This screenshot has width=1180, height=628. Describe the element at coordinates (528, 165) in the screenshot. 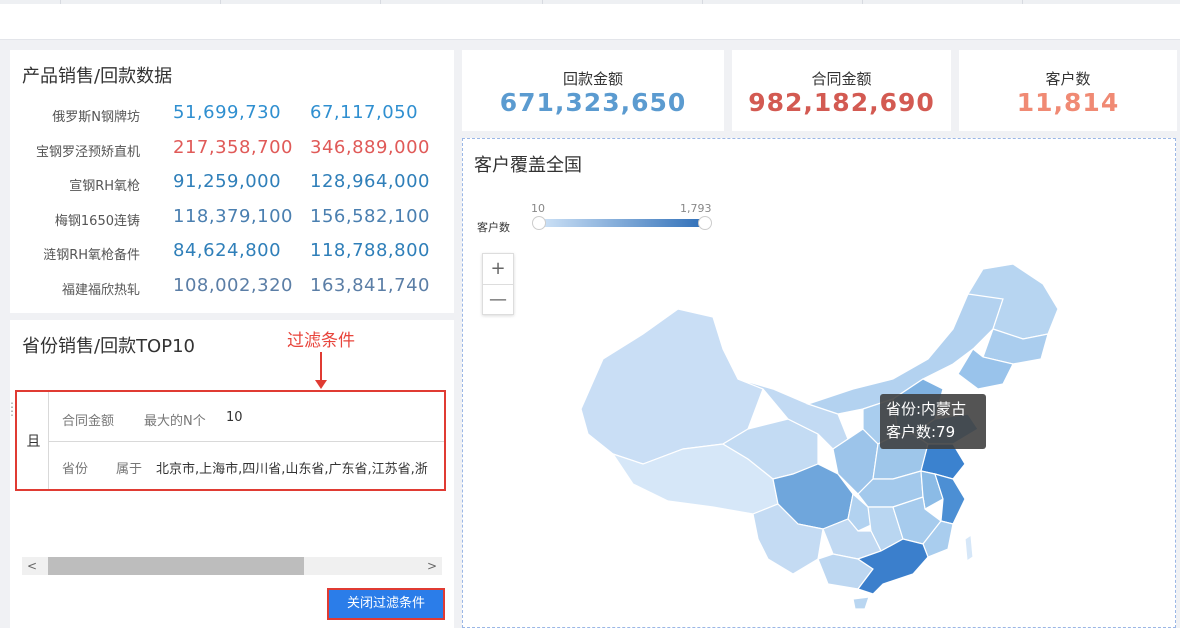

I see `panel-title: 客户覆盖全国` at that location.